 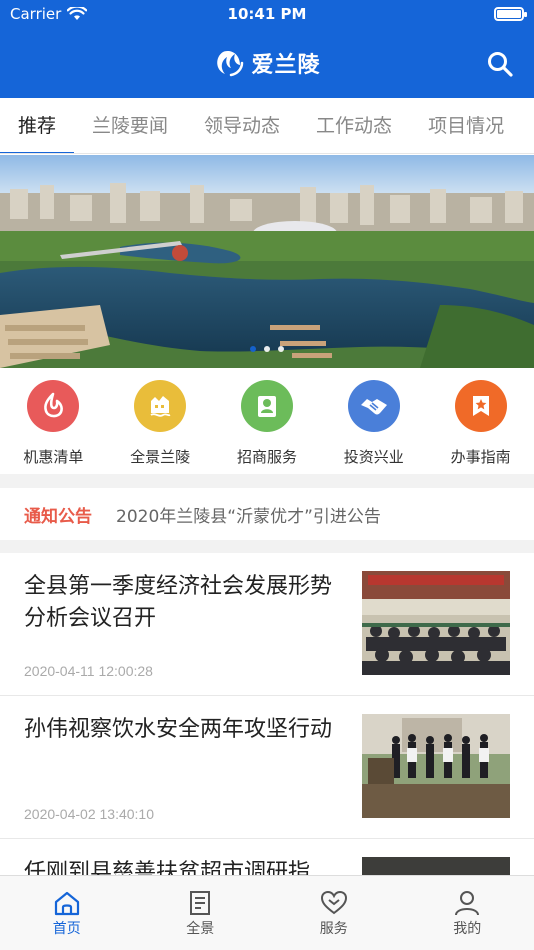 What do you see at coordinates (89, 814) in the screenshot?
I see `news-date: 2020-04-02 13:40:10` at bounding box center [89, 814].